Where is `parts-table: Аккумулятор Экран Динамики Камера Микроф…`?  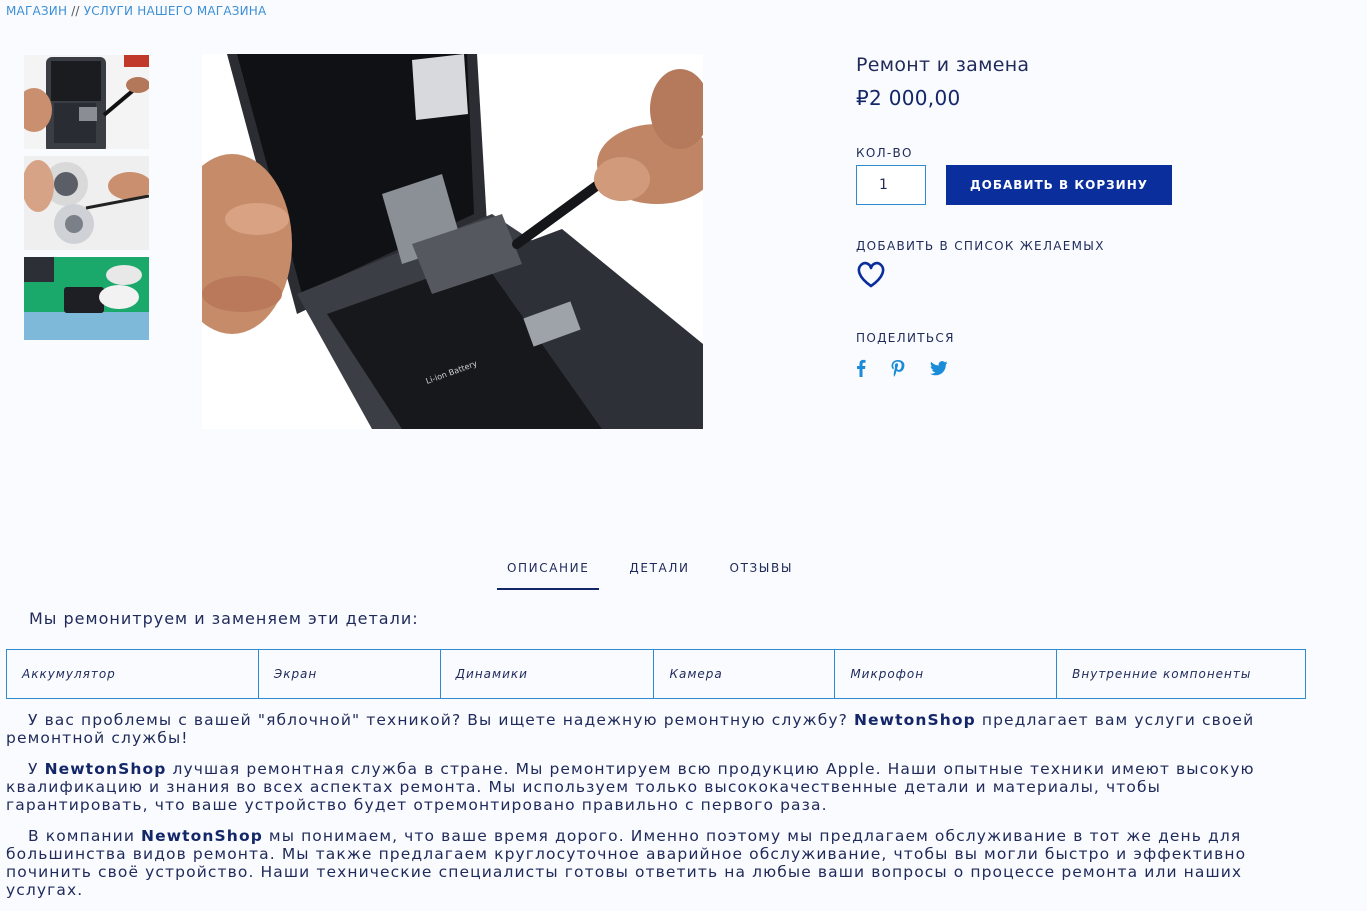
parts-table: Аккумулятор Экран Динамики Камера Микроф… is located at coordinates (656, 674).